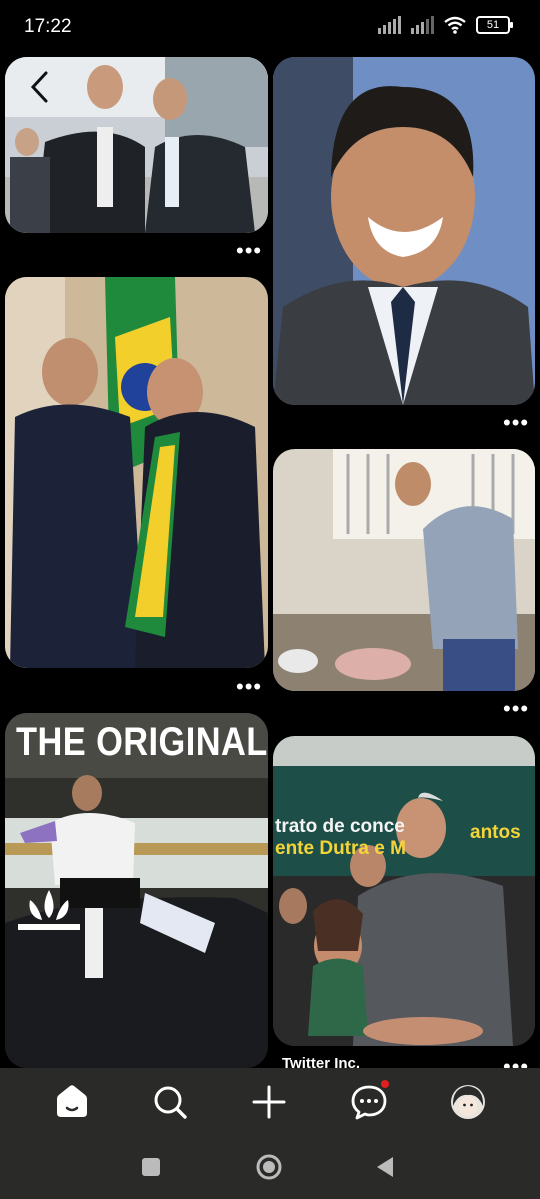 The width and height of the screenshot is (540, 1199). I want to click on system-back-button, so click(385, 1167).